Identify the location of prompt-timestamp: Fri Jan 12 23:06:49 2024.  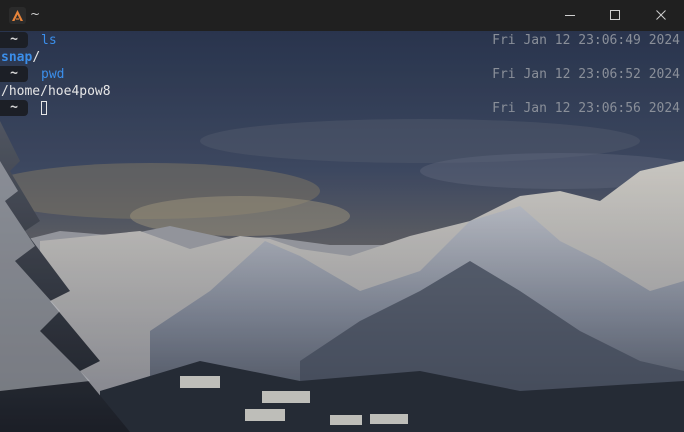
(586, 40).